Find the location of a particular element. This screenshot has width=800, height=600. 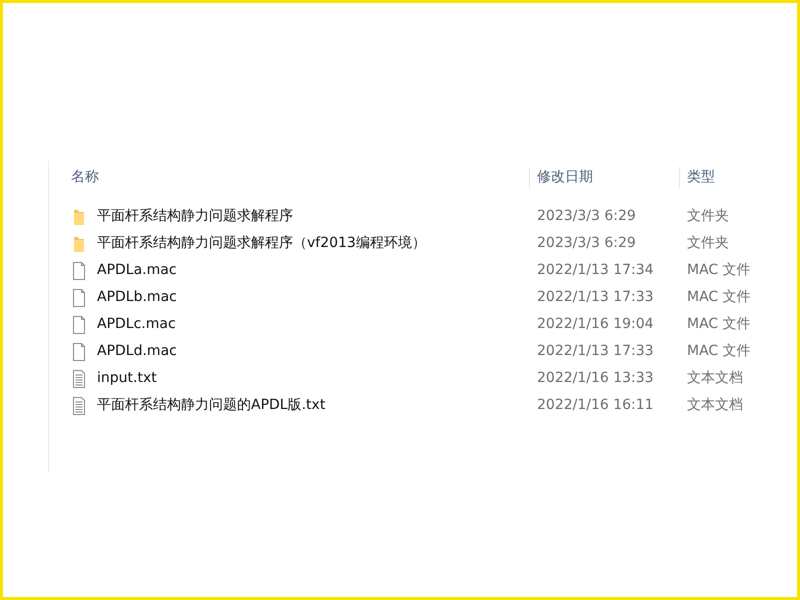

file-name: input.txt is located at coordinates (127, 378).